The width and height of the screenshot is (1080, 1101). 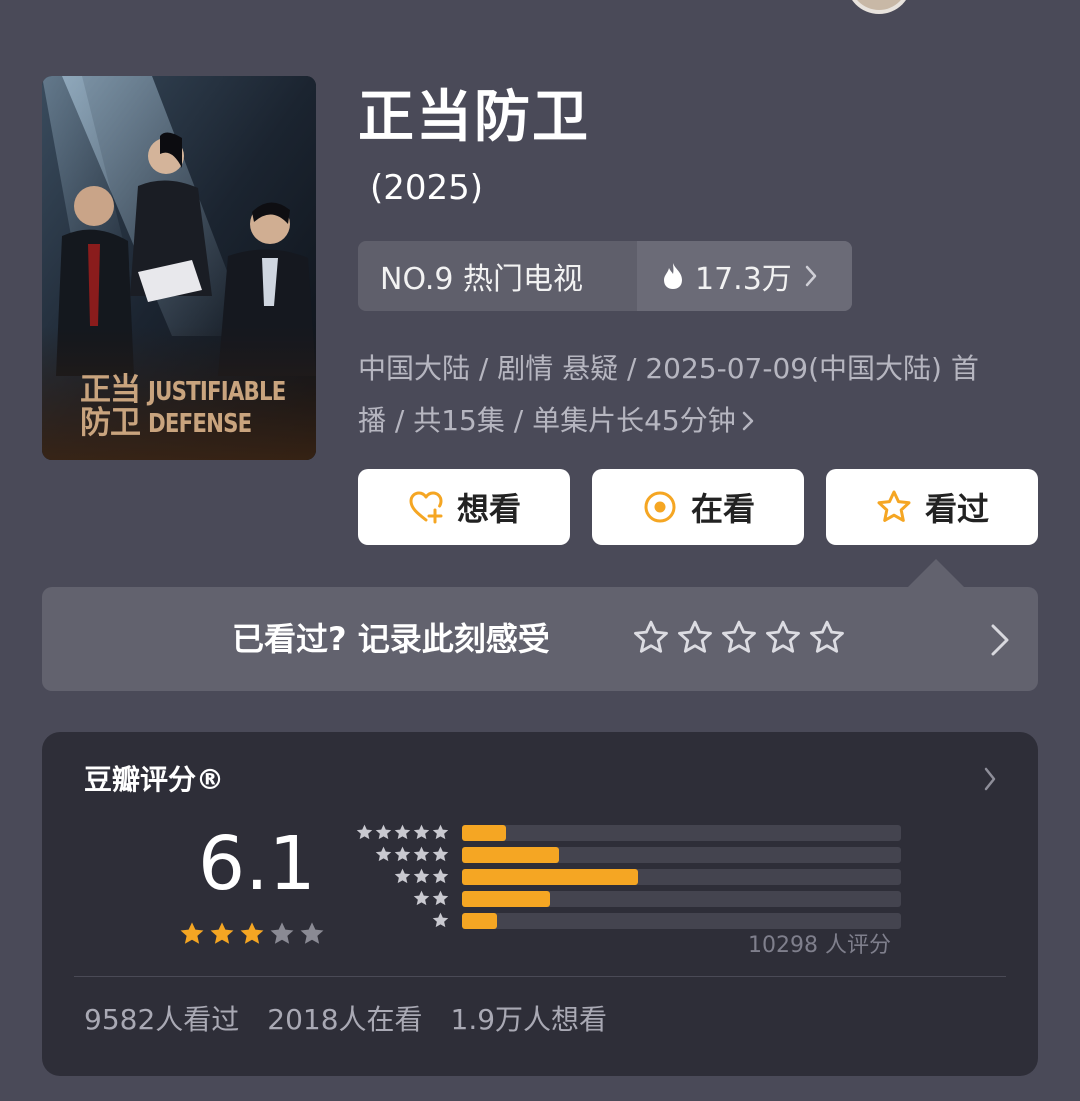 I want to click on want-to-watch-button: 想看, so click(x=464, y=507).